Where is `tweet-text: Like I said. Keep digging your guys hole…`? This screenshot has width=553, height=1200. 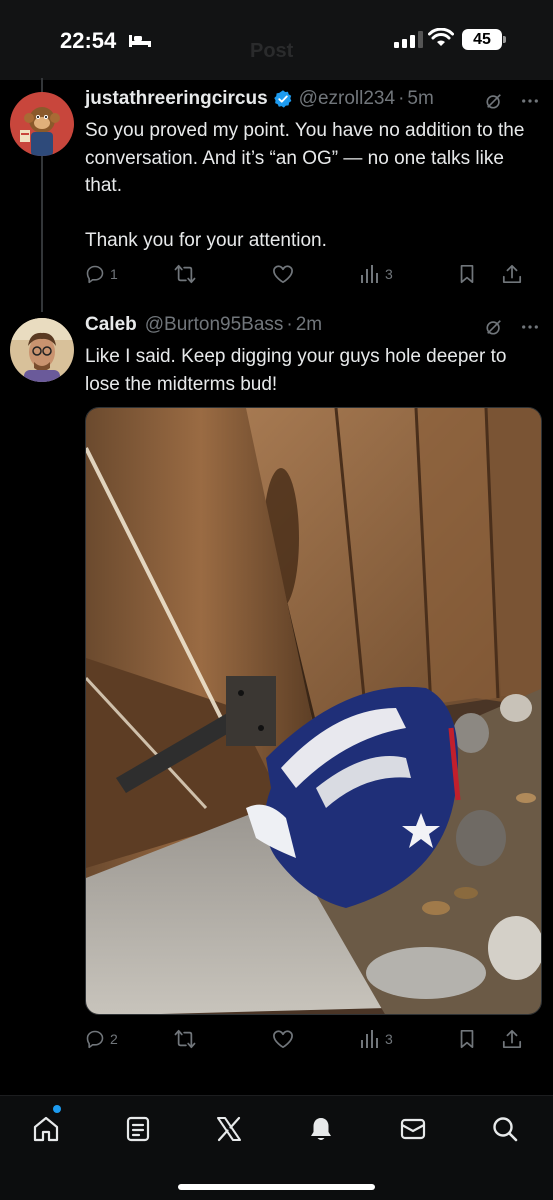 tweet-text: Like I said. Keep digging your guys hole… is located at coordinates (298, 370).